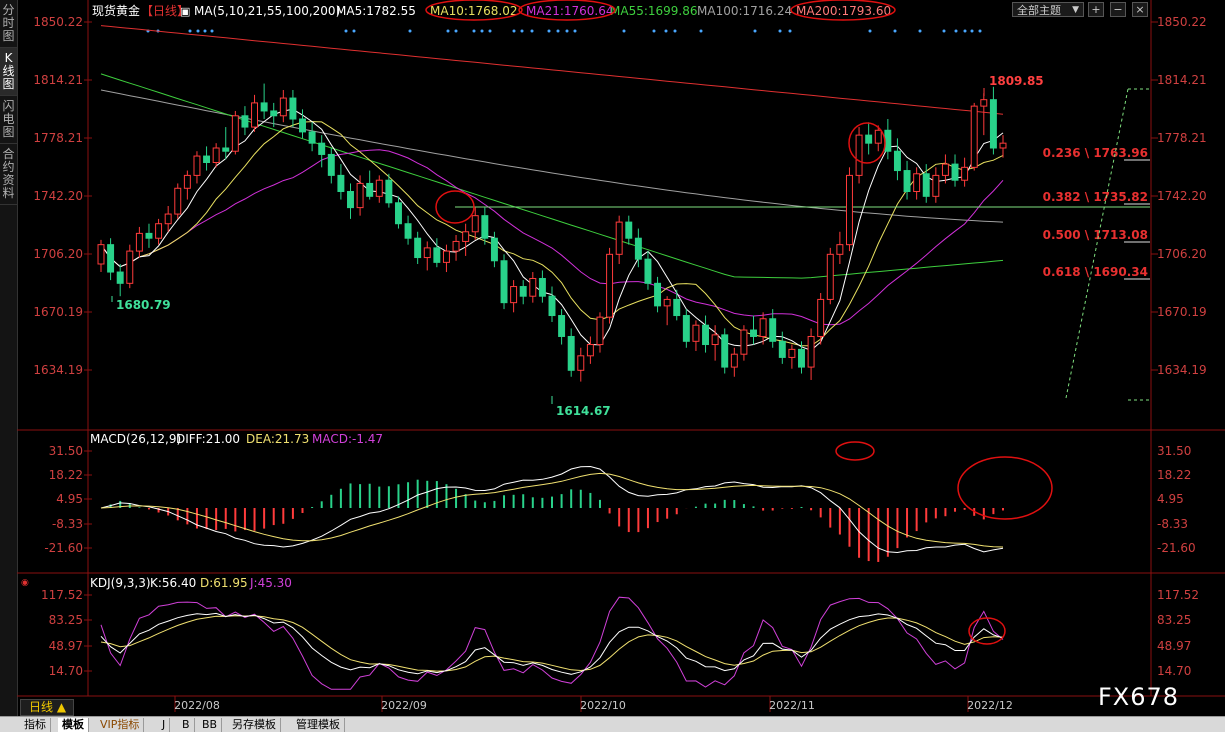 This screenshot has height=732, width=1225. Describe the element at coordinates (197, 705) in the screenshot. I see `x-axis-label: 2022/08` at that location.